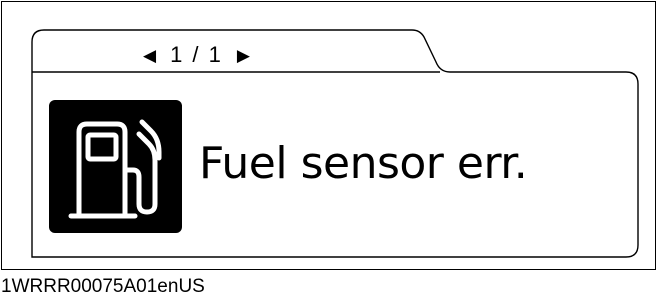  Describe the element at coordinates (363, 163) in the screenshot. I see `warning-message: Fuel sensor err.` at that location.